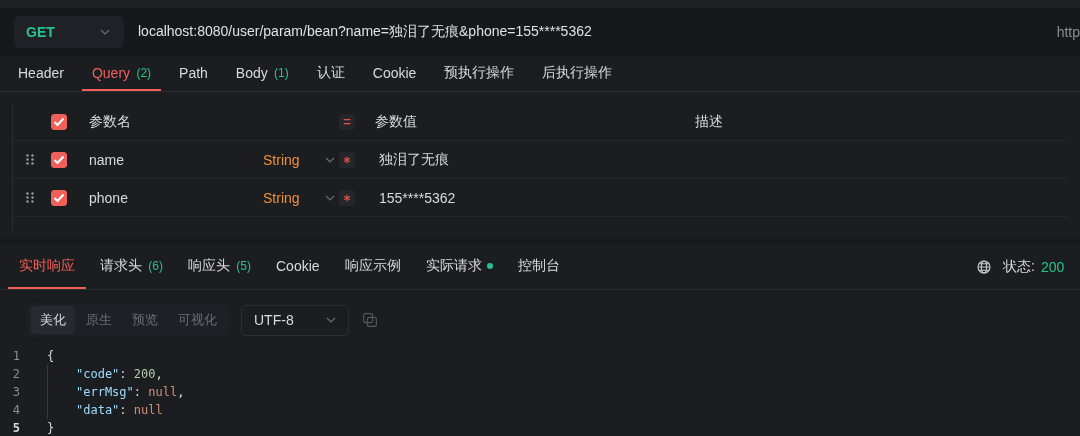 The width and height of the screenshot is (1080, 436). Describe the element at coordinates (365, 32) in the screenshot. I see `url-field: localhost:8080/user/param/bean?name=独泪了无痕&phone=155****5362` at that location.